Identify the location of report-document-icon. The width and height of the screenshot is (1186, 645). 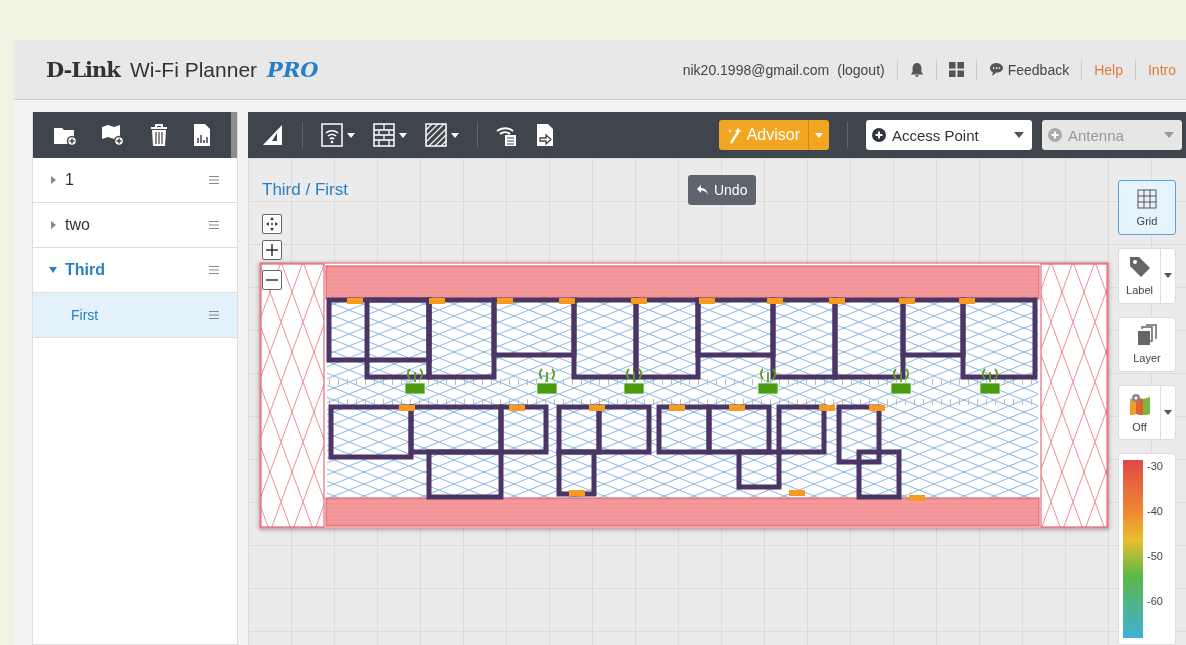
(202, 135).